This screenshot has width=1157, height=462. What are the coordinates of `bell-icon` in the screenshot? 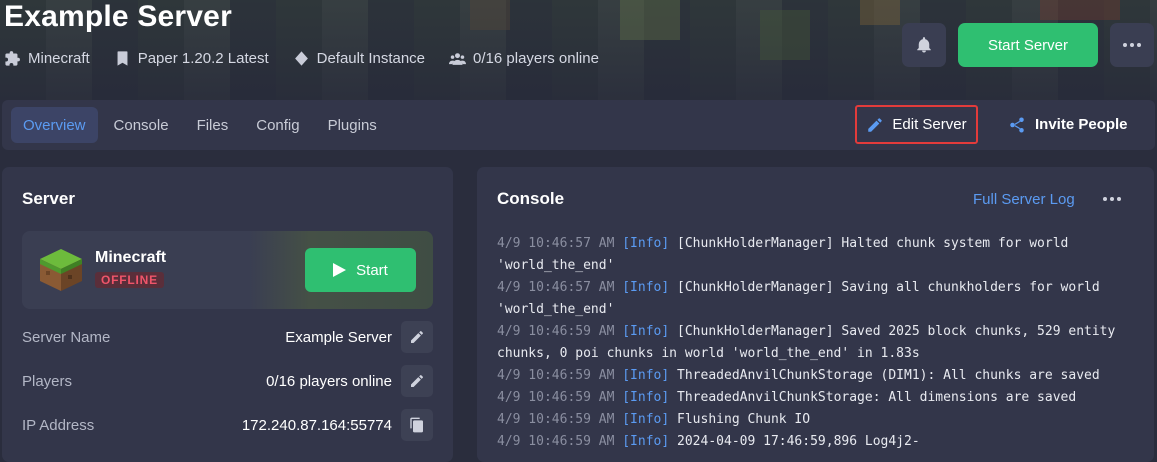 It's located at (924, 45).